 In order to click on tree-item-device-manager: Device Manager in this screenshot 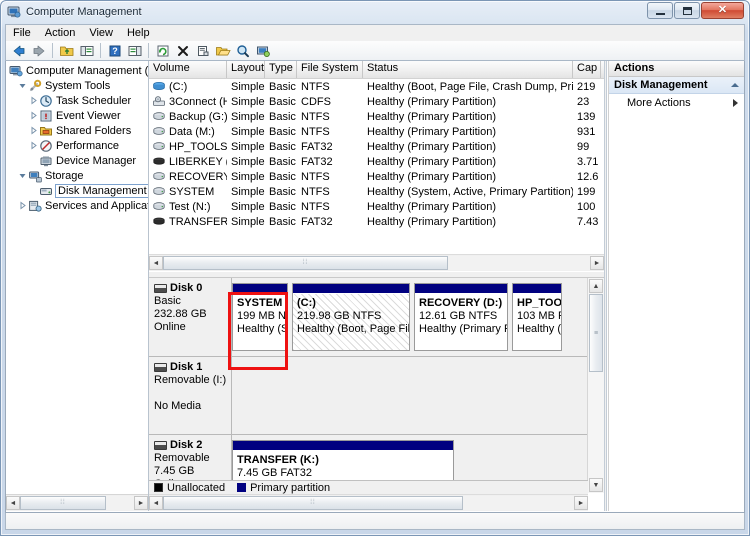, I will do `click(77, 160)`.